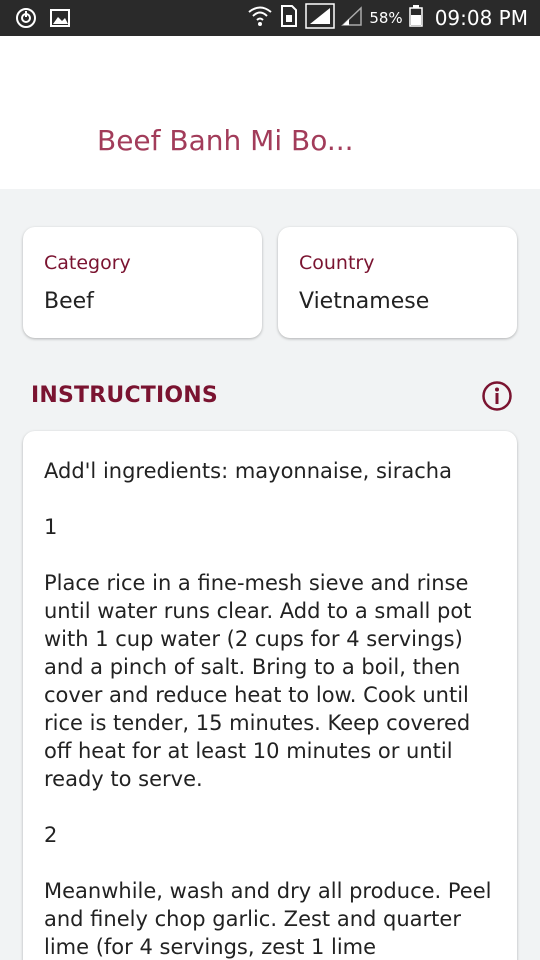 The image size is (540, 960). What do you see at coordinates (352, 18) in the screenshot?
I see `signal-weak-icon` at bounding box center [352, 18].